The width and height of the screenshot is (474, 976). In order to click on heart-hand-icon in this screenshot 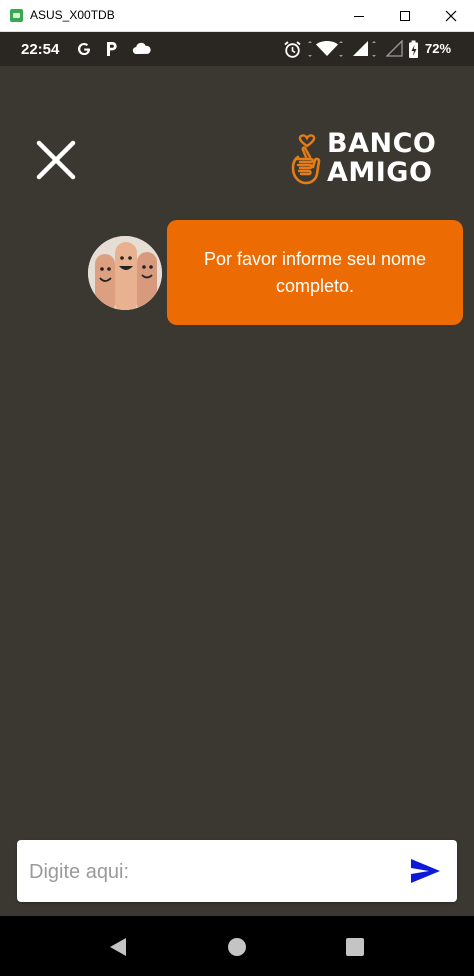, I will do `click(306, 159)`.